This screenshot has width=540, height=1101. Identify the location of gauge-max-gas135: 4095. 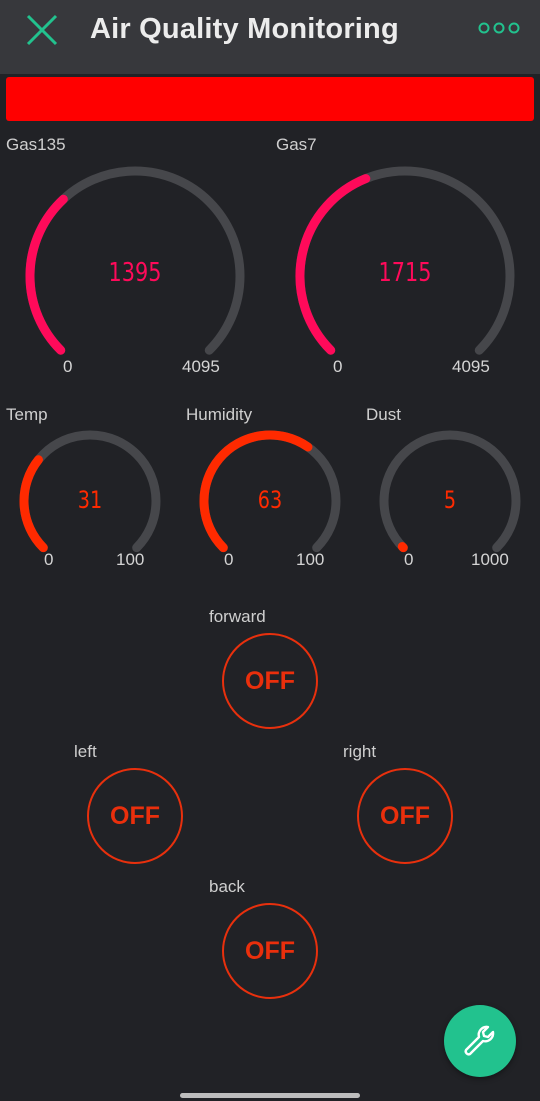
(201, 366).